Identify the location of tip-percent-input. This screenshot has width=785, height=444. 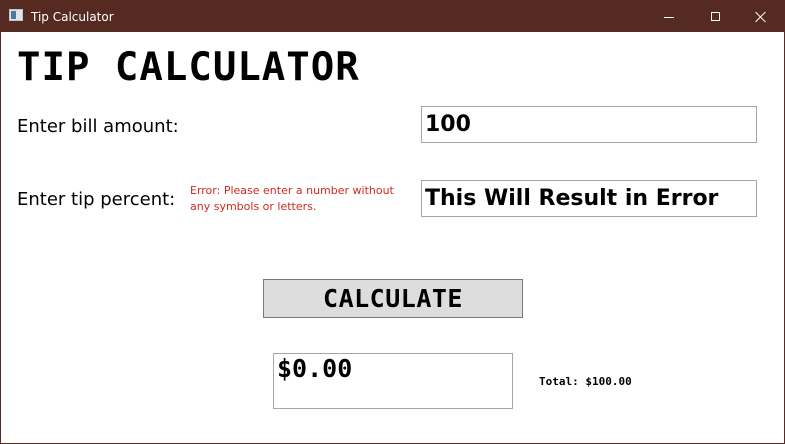
(589, 198).